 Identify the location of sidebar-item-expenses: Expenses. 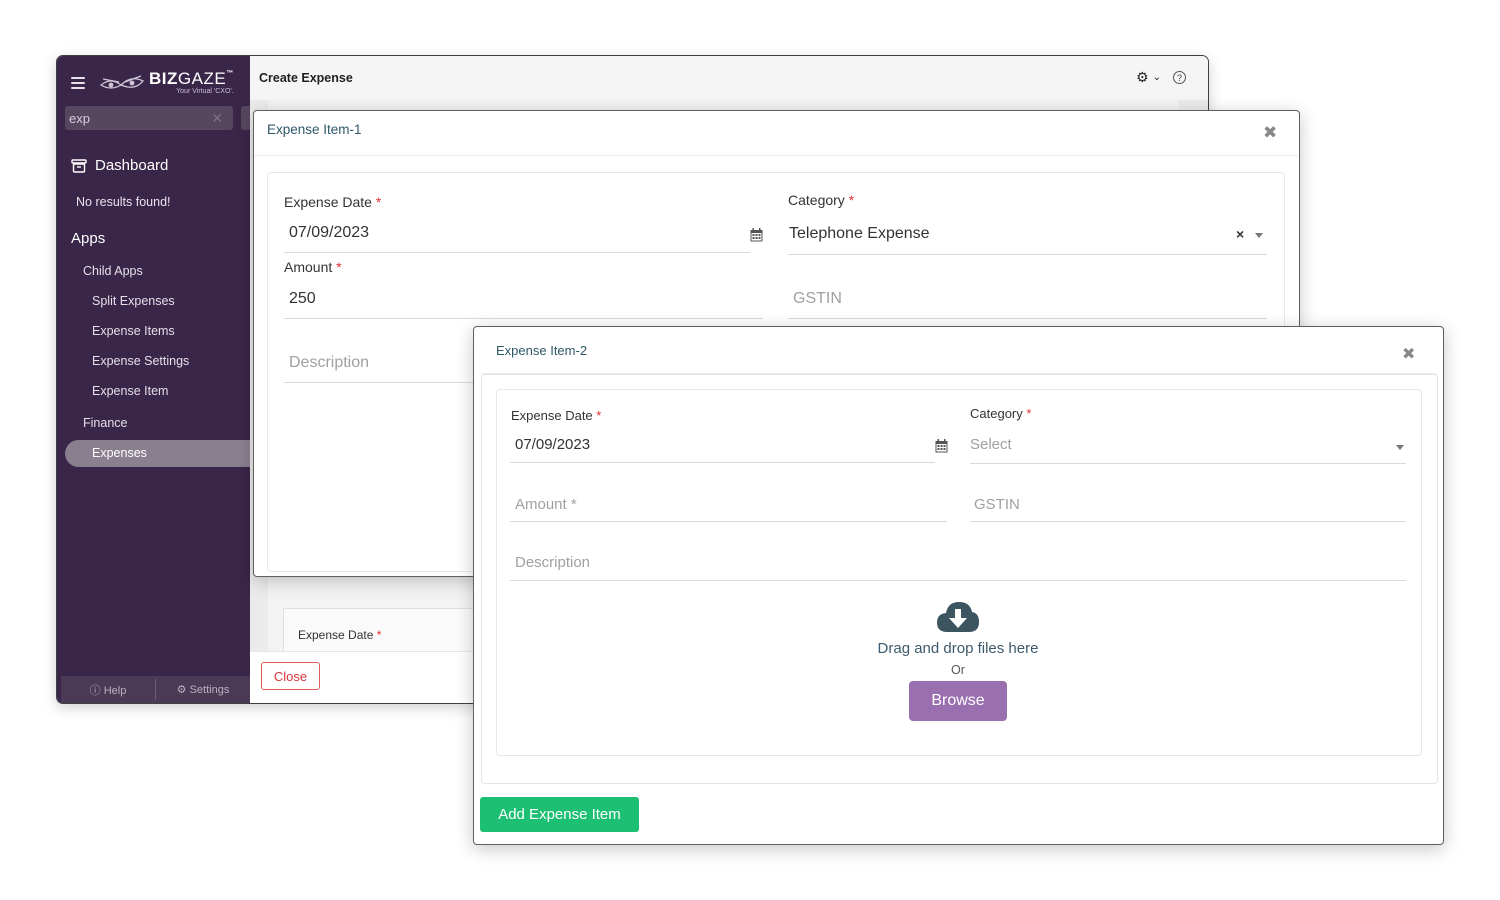
(165, 453).